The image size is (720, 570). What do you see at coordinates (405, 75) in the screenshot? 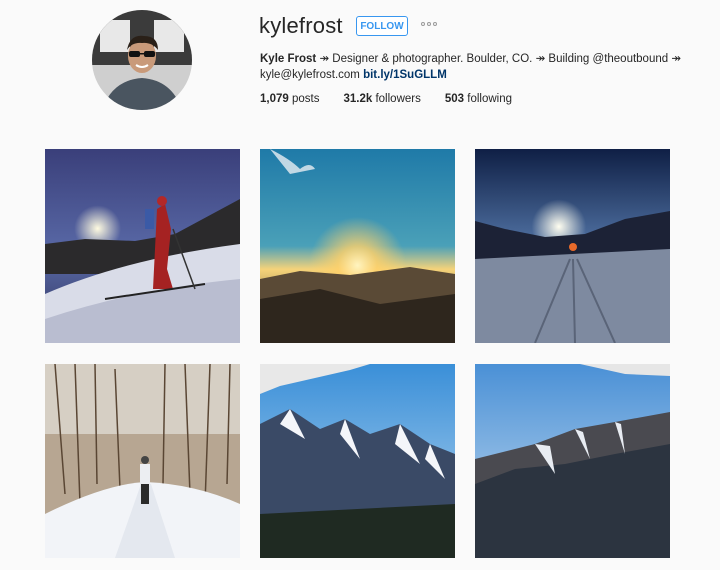
I see `bio-link: bit.ly/1SuGLLM` at bounding box center [405, 75].